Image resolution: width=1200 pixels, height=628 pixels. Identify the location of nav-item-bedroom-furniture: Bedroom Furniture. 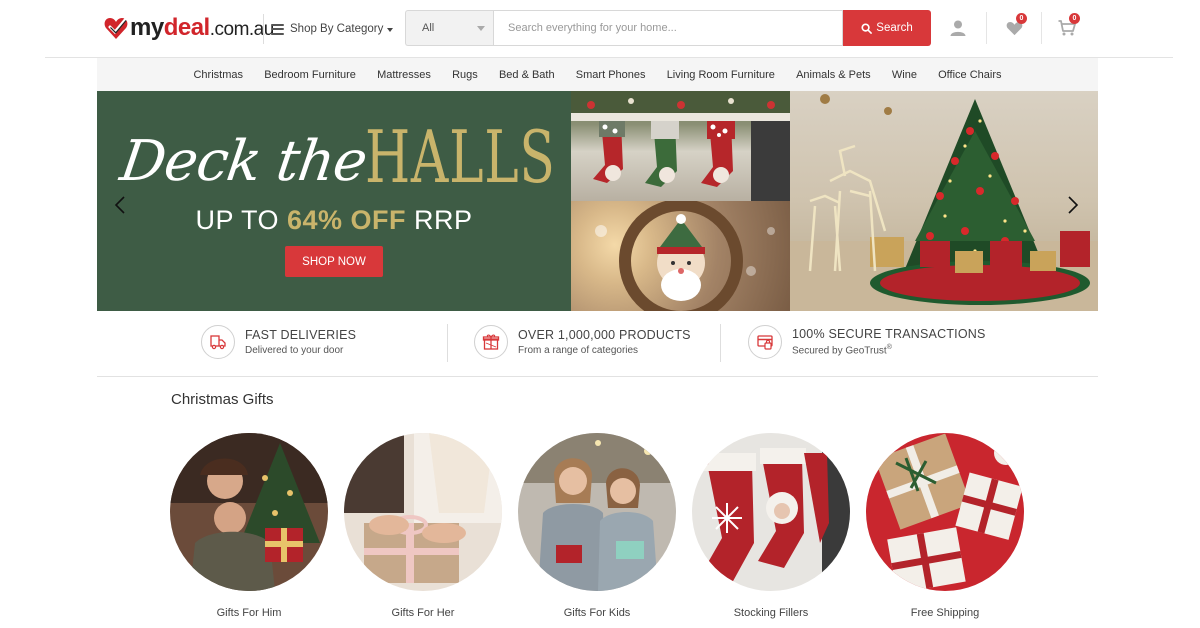
(310, 75).